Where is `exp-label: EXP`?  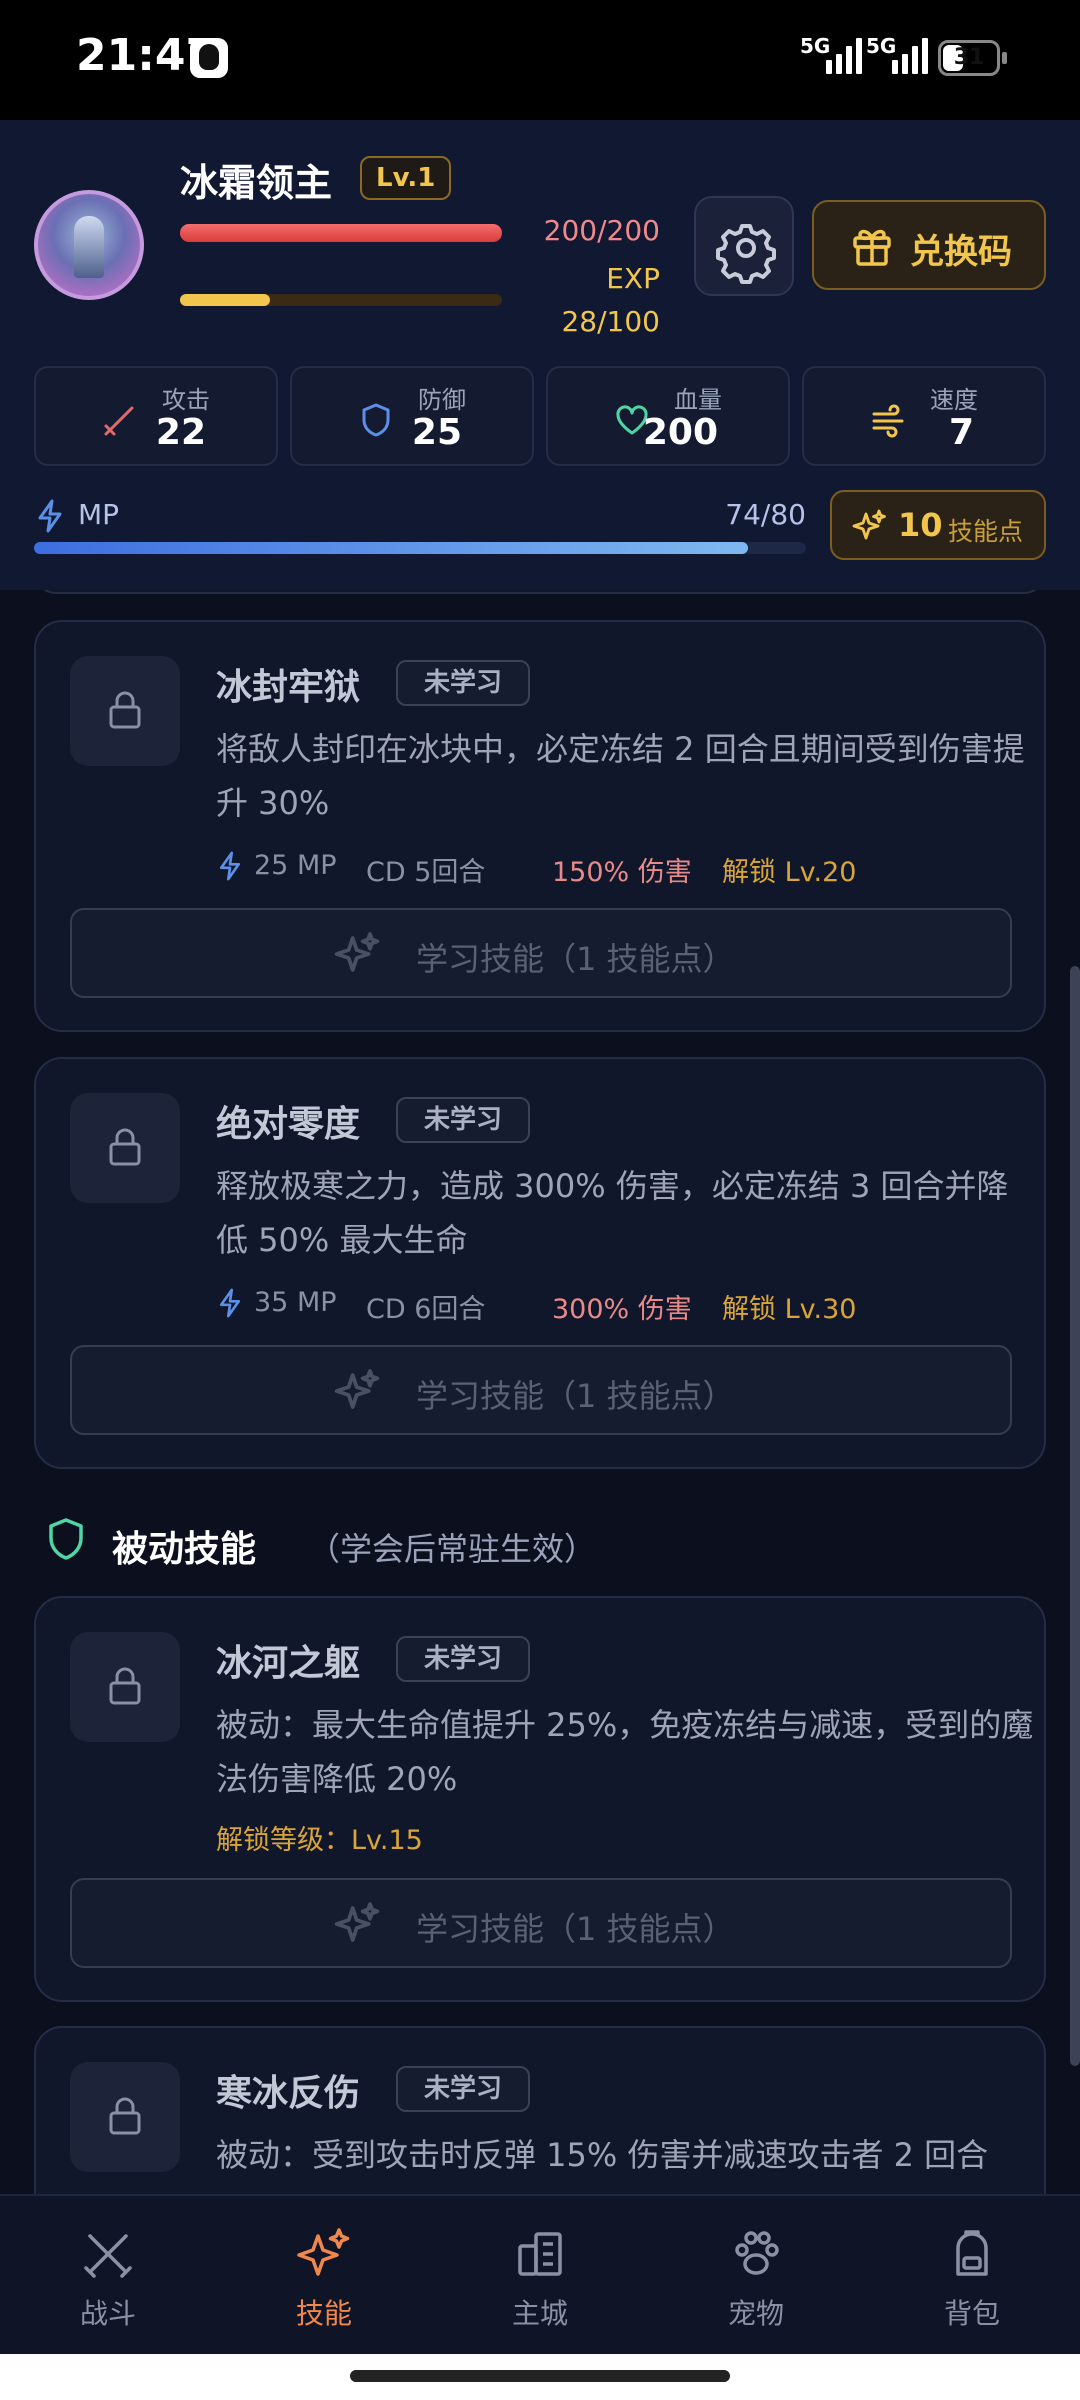
exp-label: EXP is located at coordinates (633, 278).